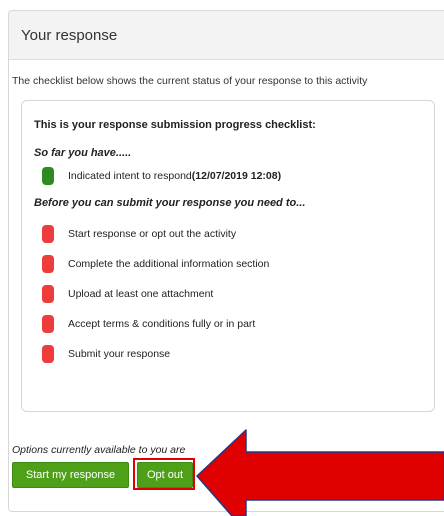  I want to click on opt-out-highlight, so click(164, 474).